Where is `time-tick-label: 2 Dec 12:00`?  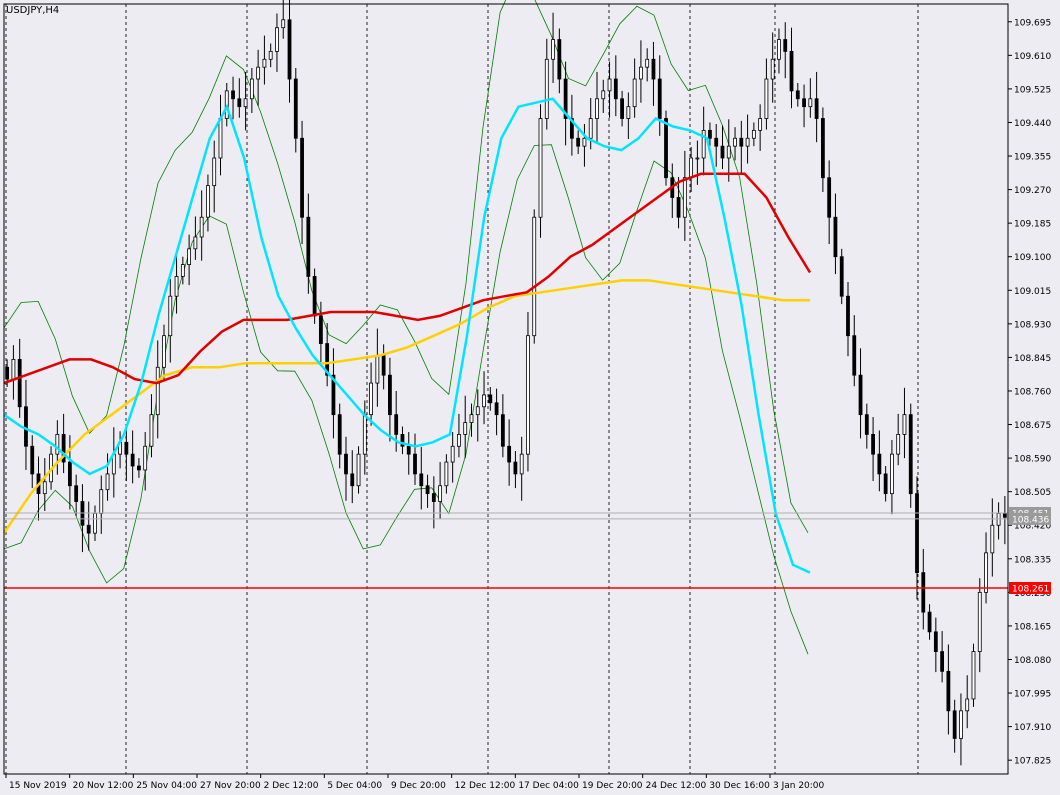
time-tick-label: 2 Dec 12:00 is located at coordinates (291, 786).